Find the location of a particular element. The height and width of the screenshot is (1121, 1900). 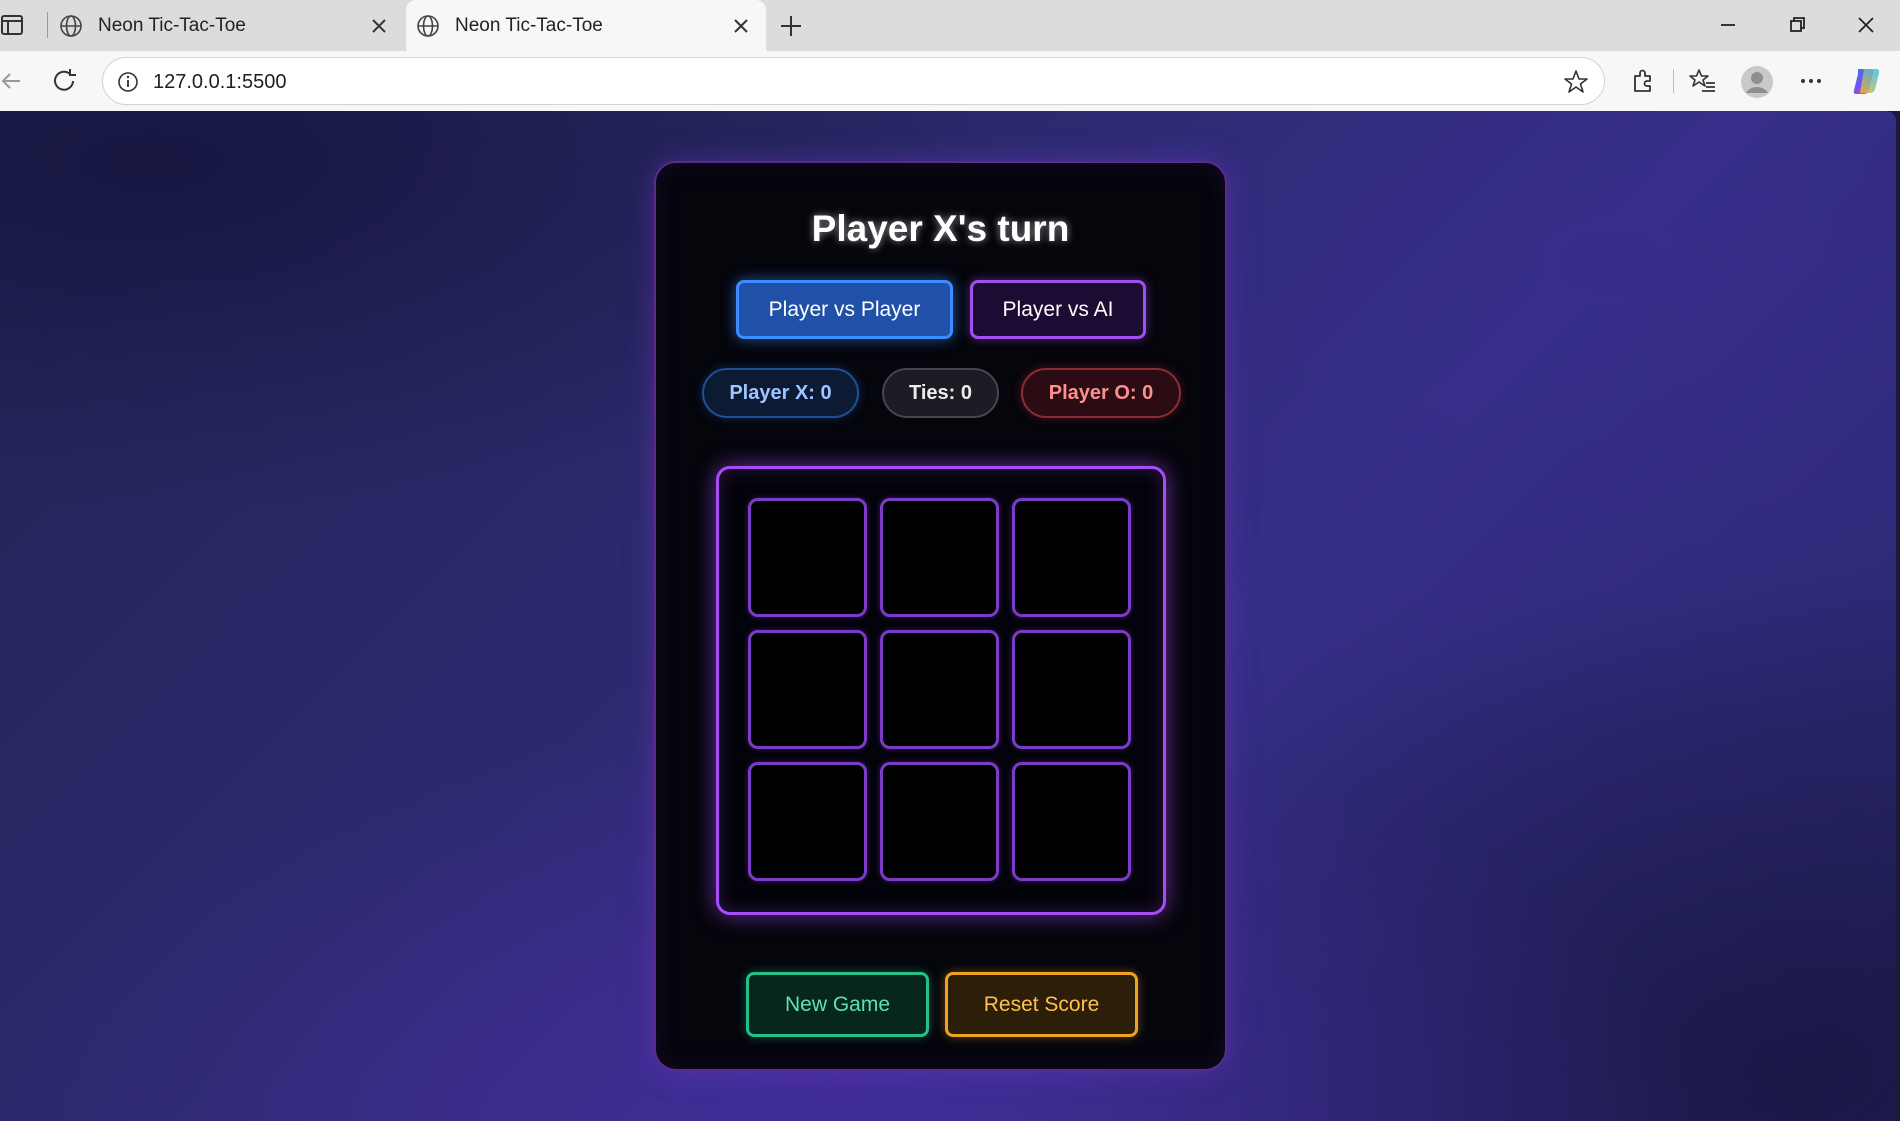

copilot-icon is located at coordinates (1867, 81).